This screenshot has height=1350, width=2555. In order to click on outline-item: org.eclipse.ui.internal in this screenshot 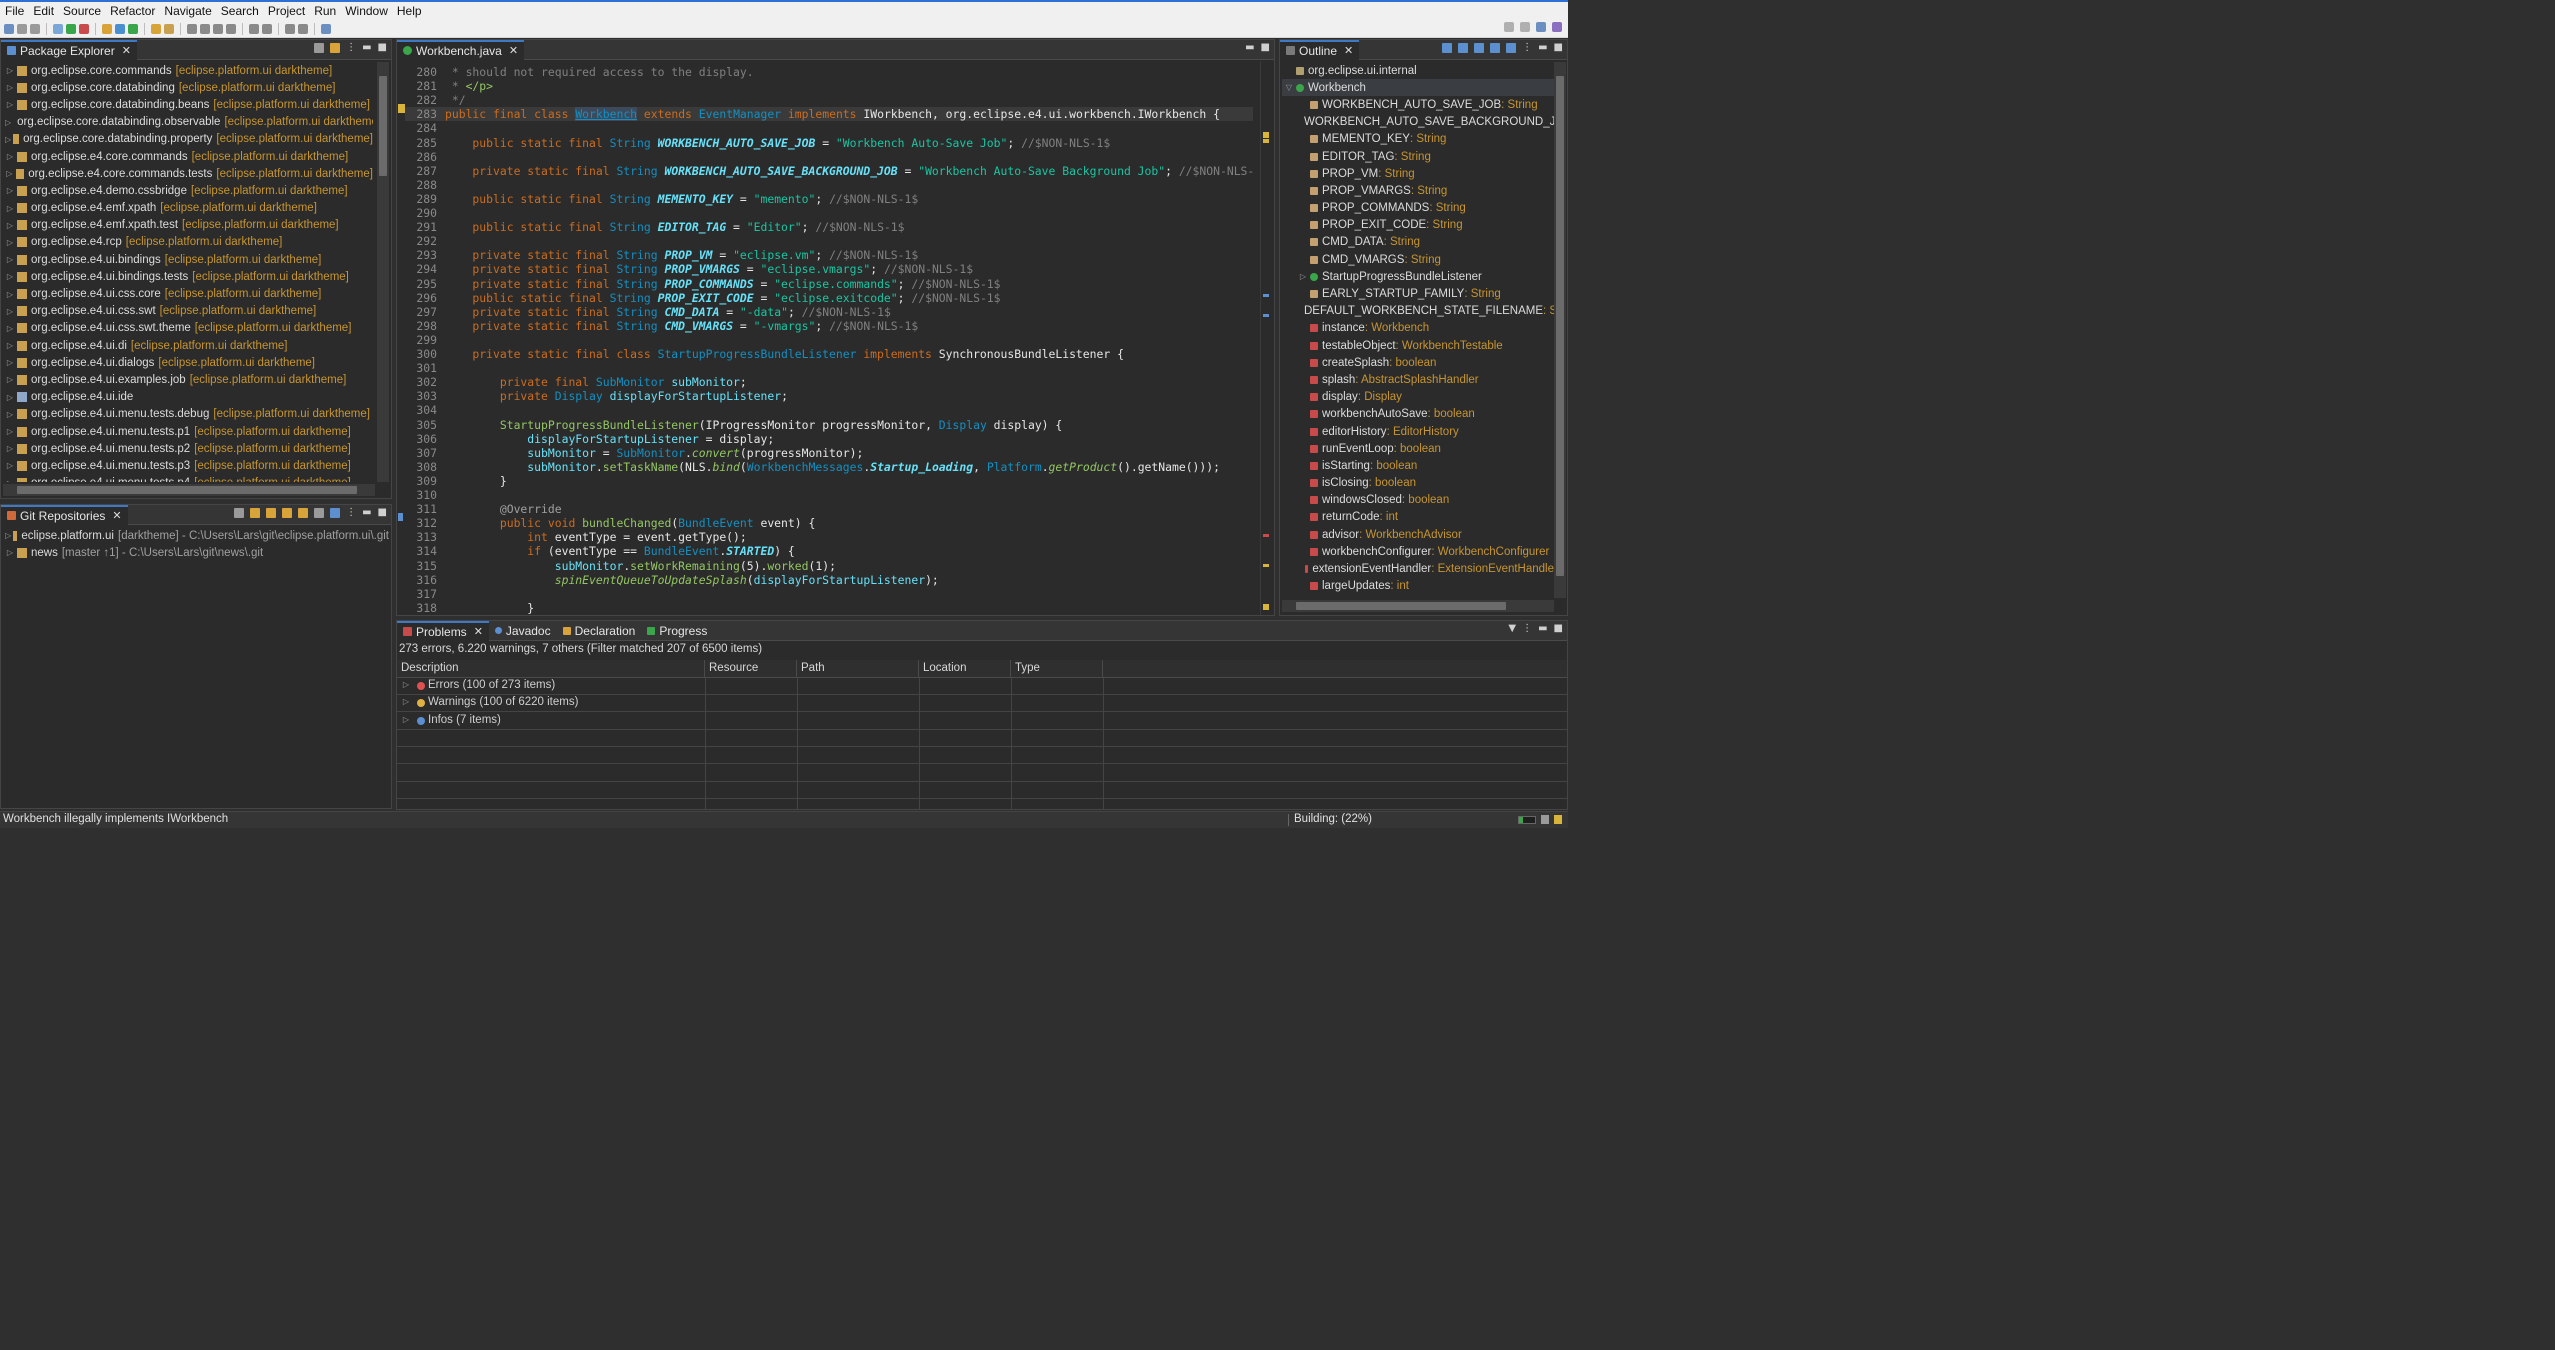, I will do `click(1418, 70)`.